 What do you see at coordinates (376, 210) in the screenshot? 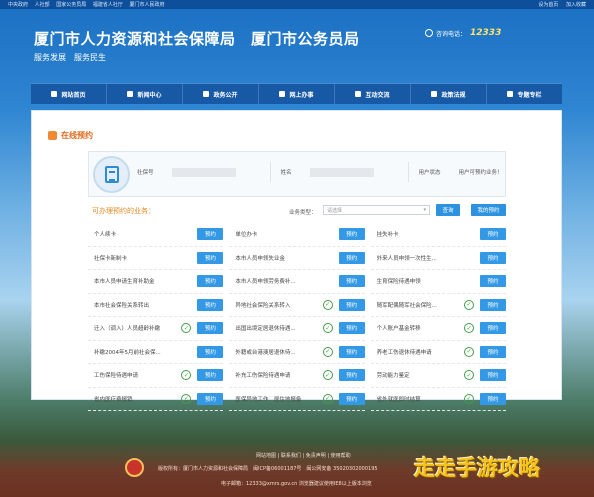
I see `business-type-select: 请选择 ▾` at bounding box center [376, 210].